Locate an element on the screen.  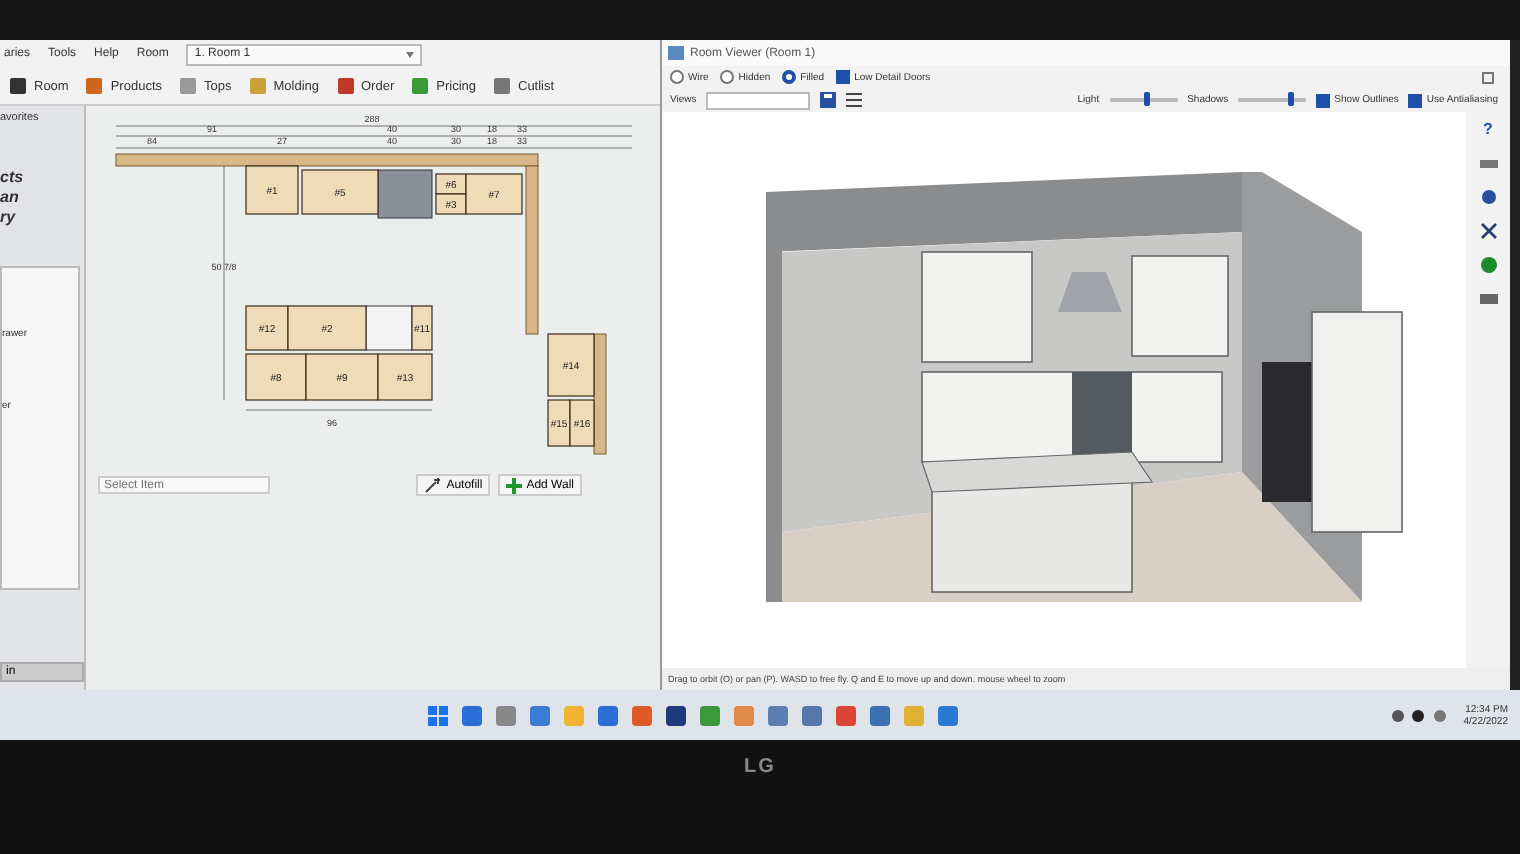
promo-text: cts is located at coordinates (13, 177).